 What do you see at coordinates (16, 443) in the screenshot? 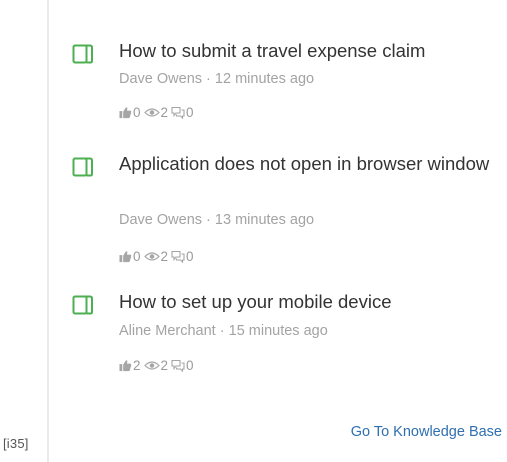
I see `corner-label: [i35]` at bounding box center [16, 443].